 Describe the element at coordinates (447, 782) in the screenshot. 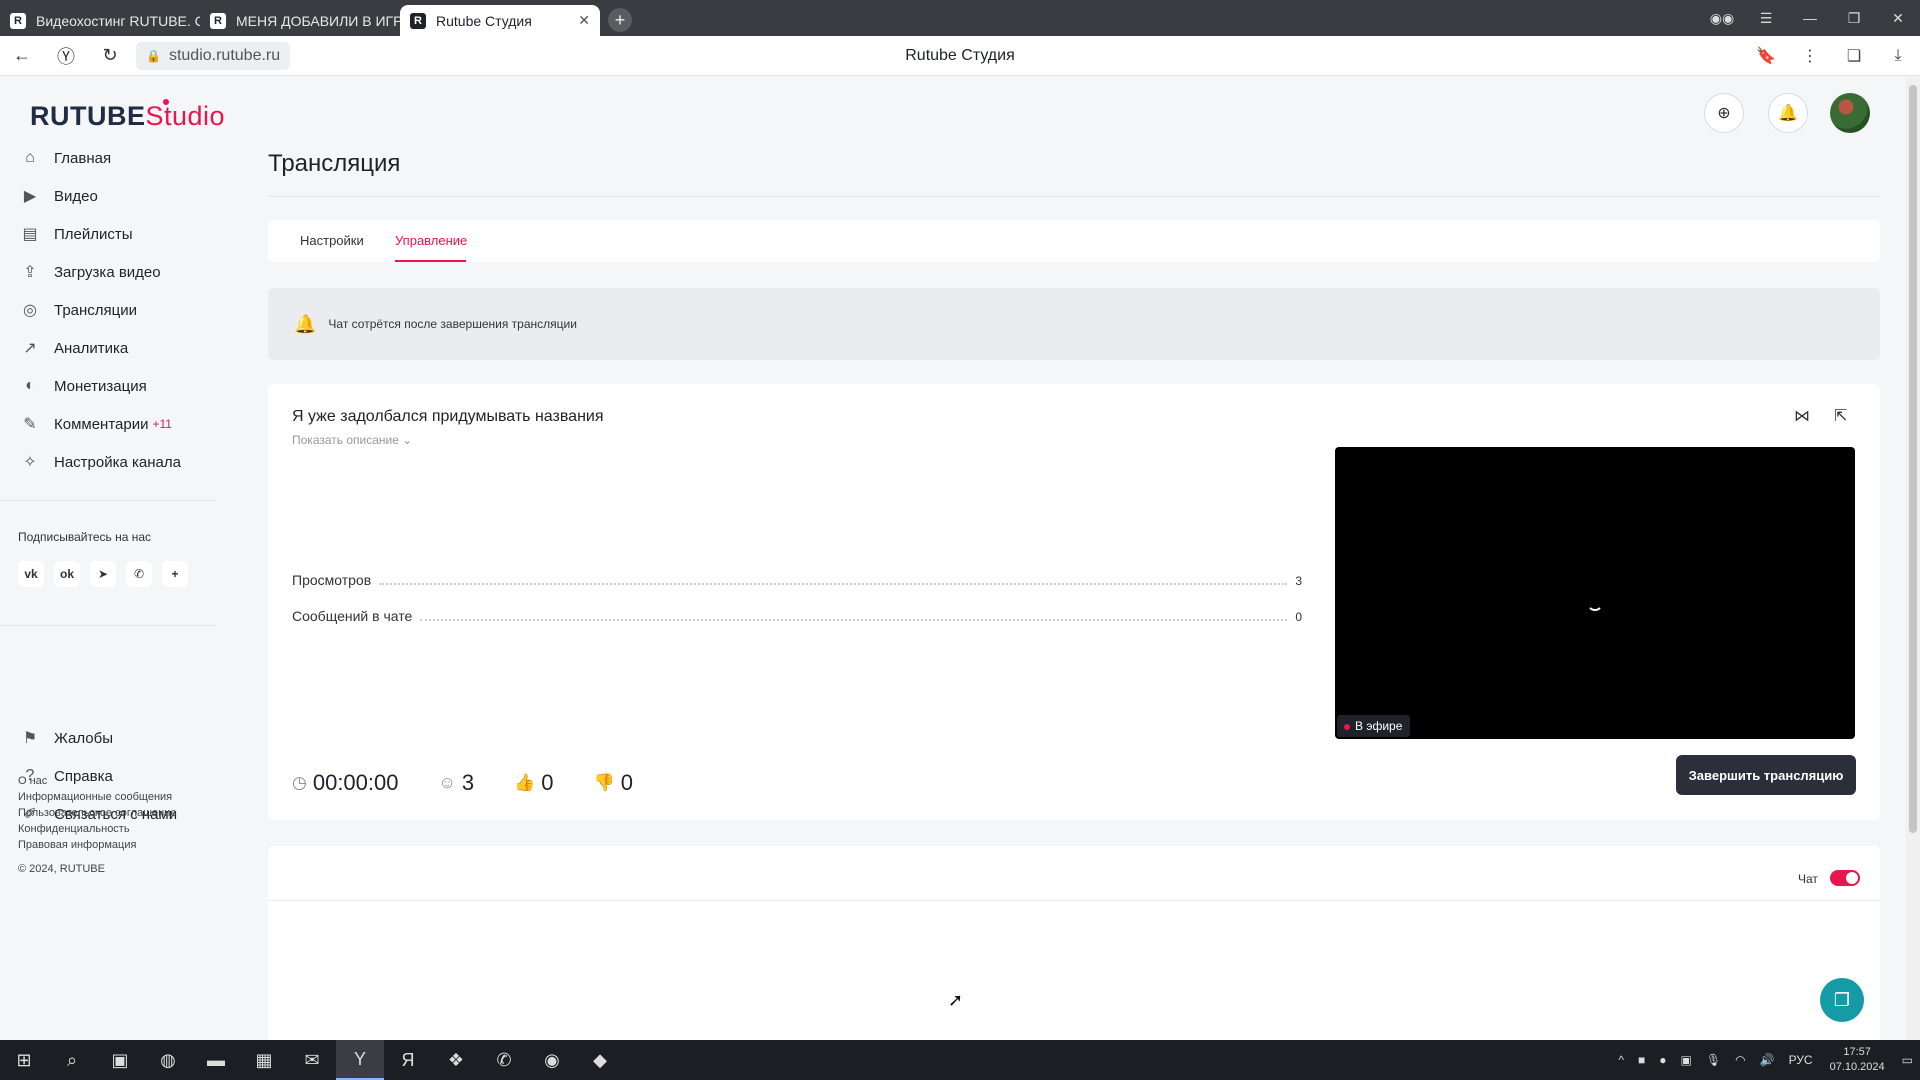

I see `viewer-icon: ☺` at that location.